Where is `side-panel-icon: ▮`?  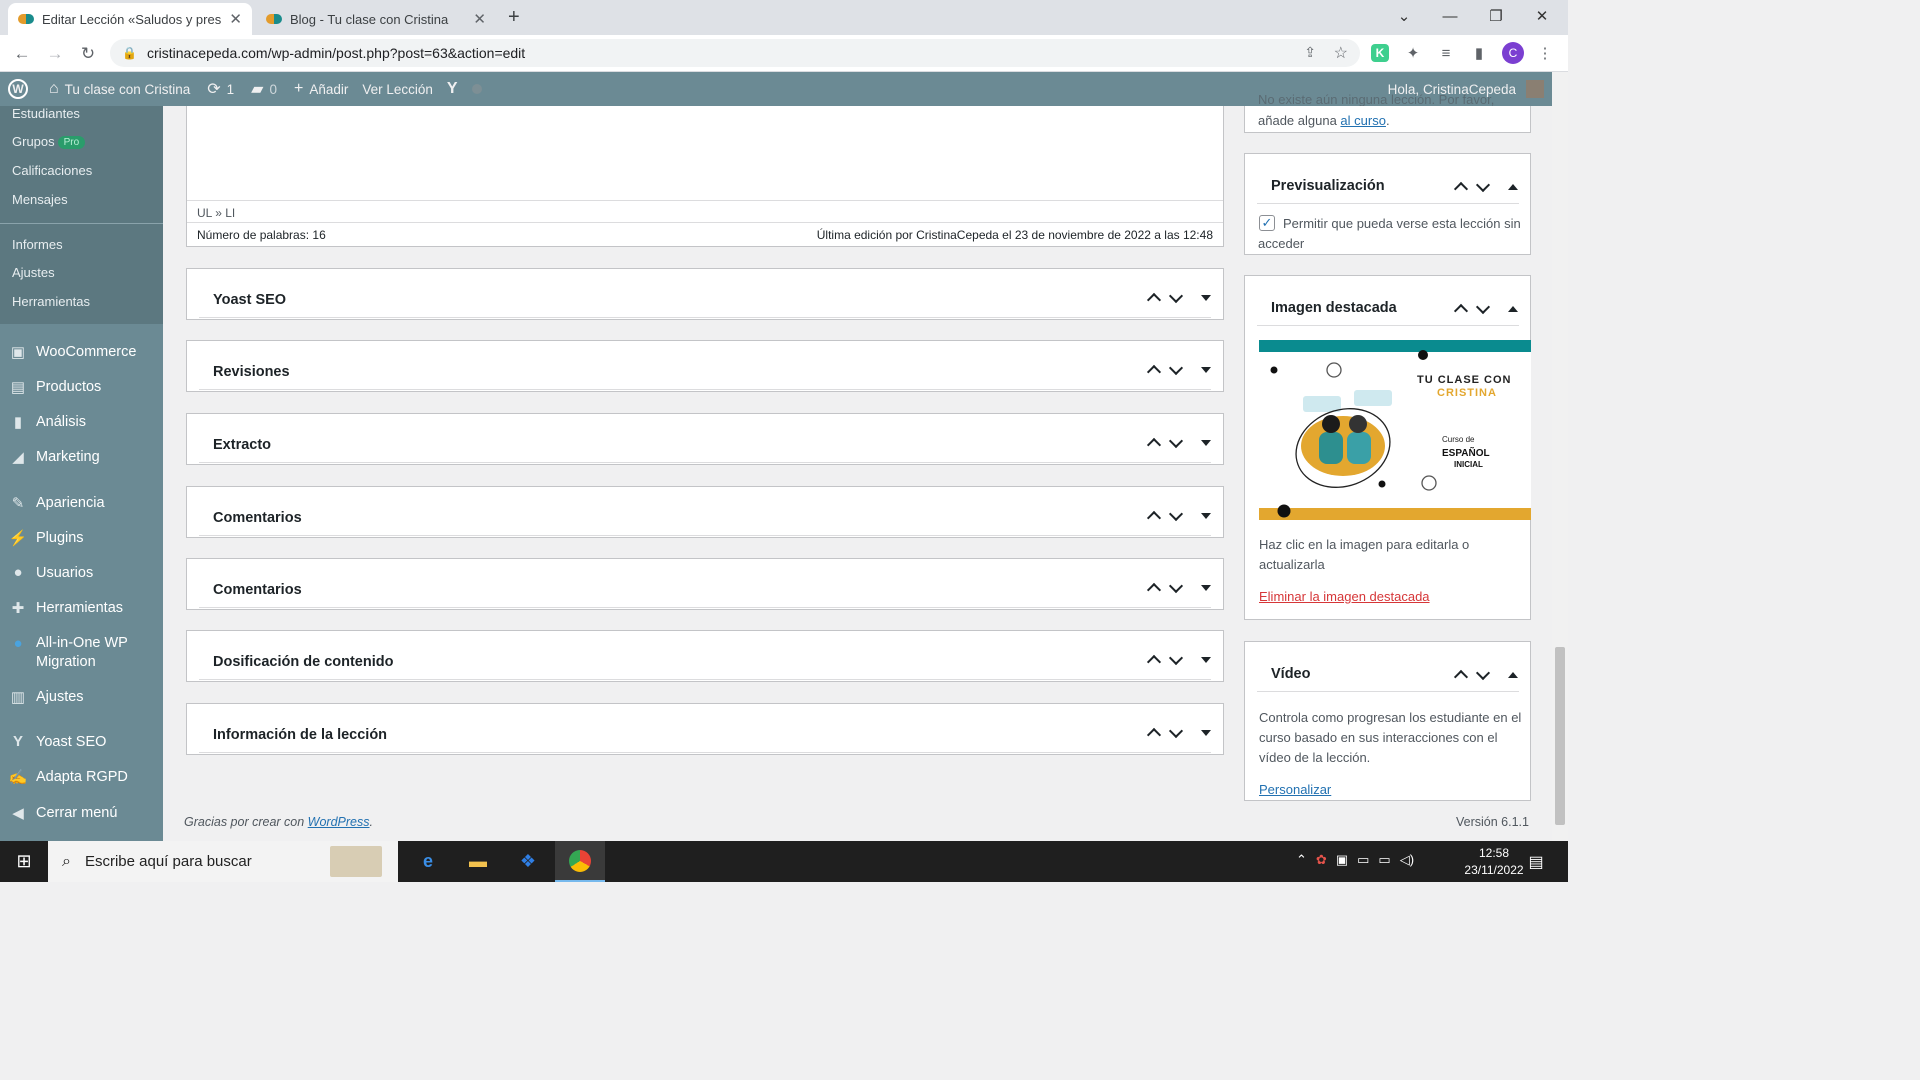 side-panel-icon: ▮ is located at coordinates (1479, 53).